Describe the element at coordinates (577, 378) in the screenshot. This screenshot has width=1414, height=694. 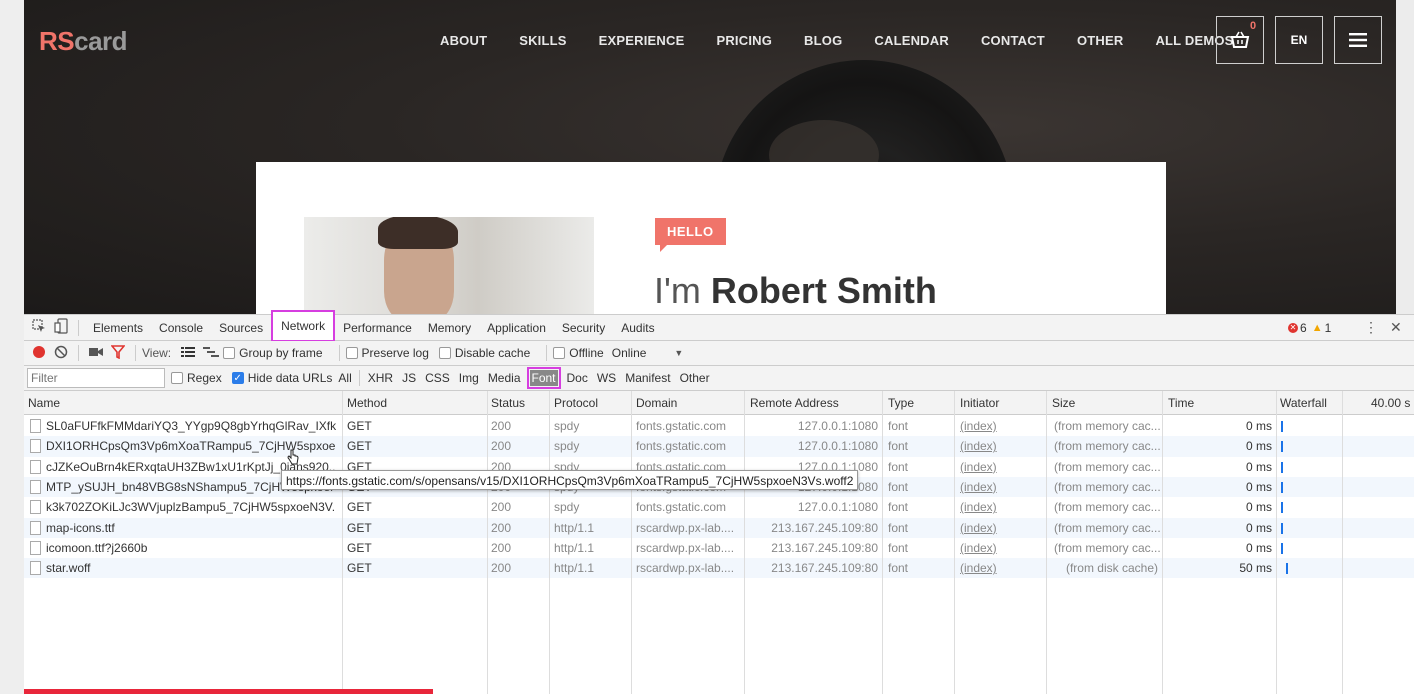
I see `filter-type-doc: Doc` at that location.